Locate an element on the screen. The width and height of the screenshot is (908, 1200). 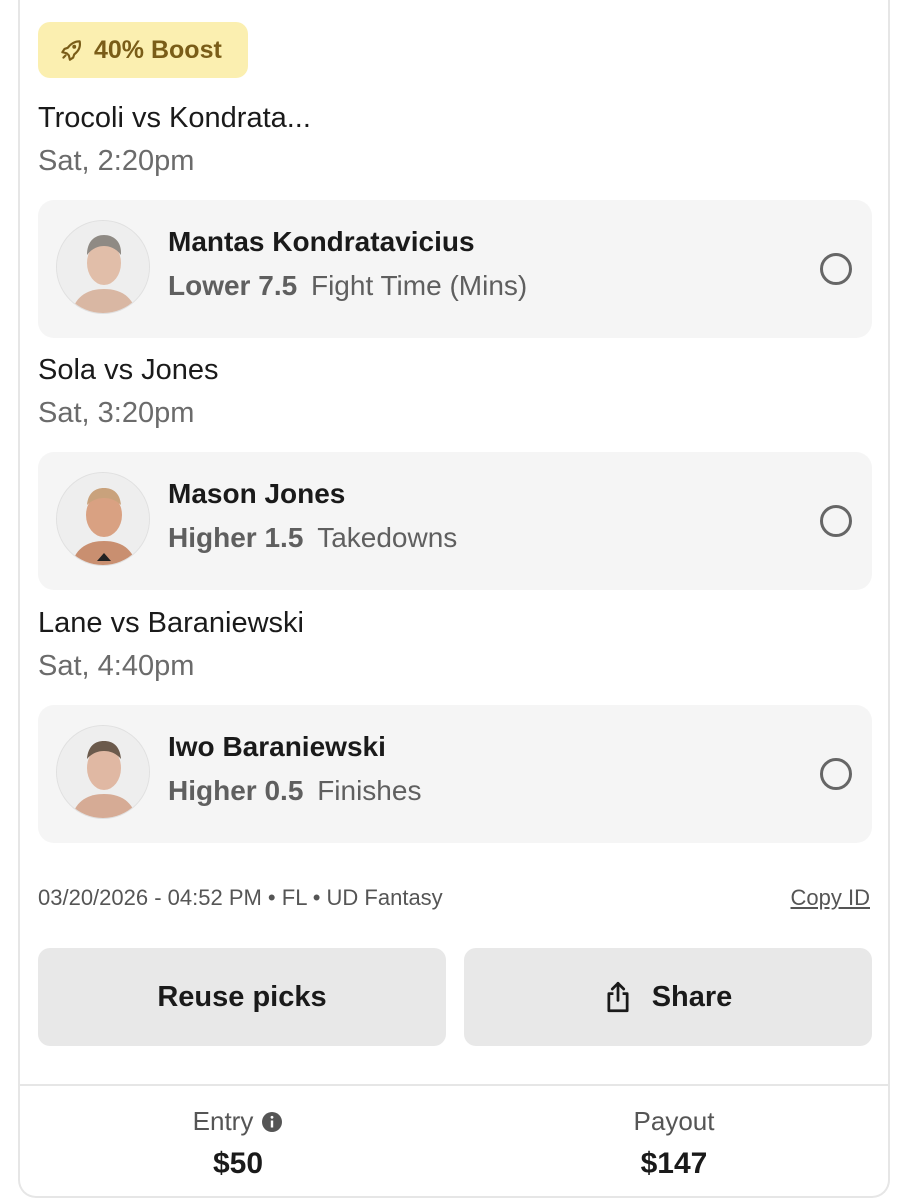
pick-direction: Lower is located at coordinates (209, 285).